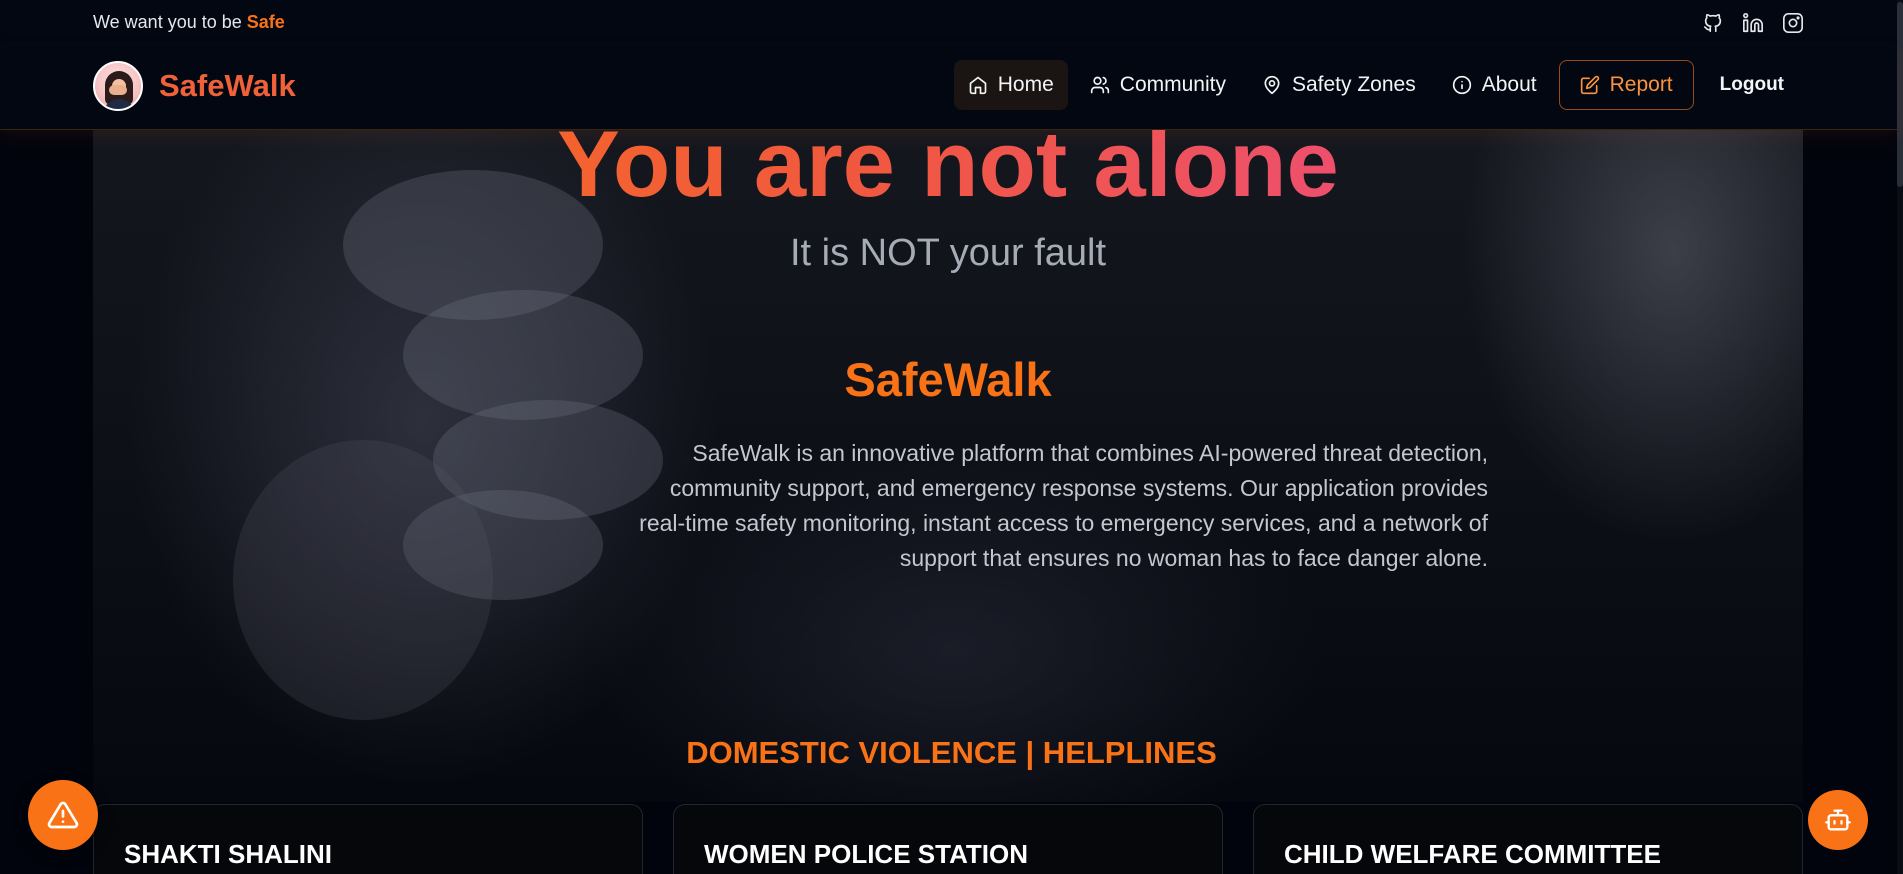  I want to click on hero-subtitle: It is NOT your fault, so click(948, 253).